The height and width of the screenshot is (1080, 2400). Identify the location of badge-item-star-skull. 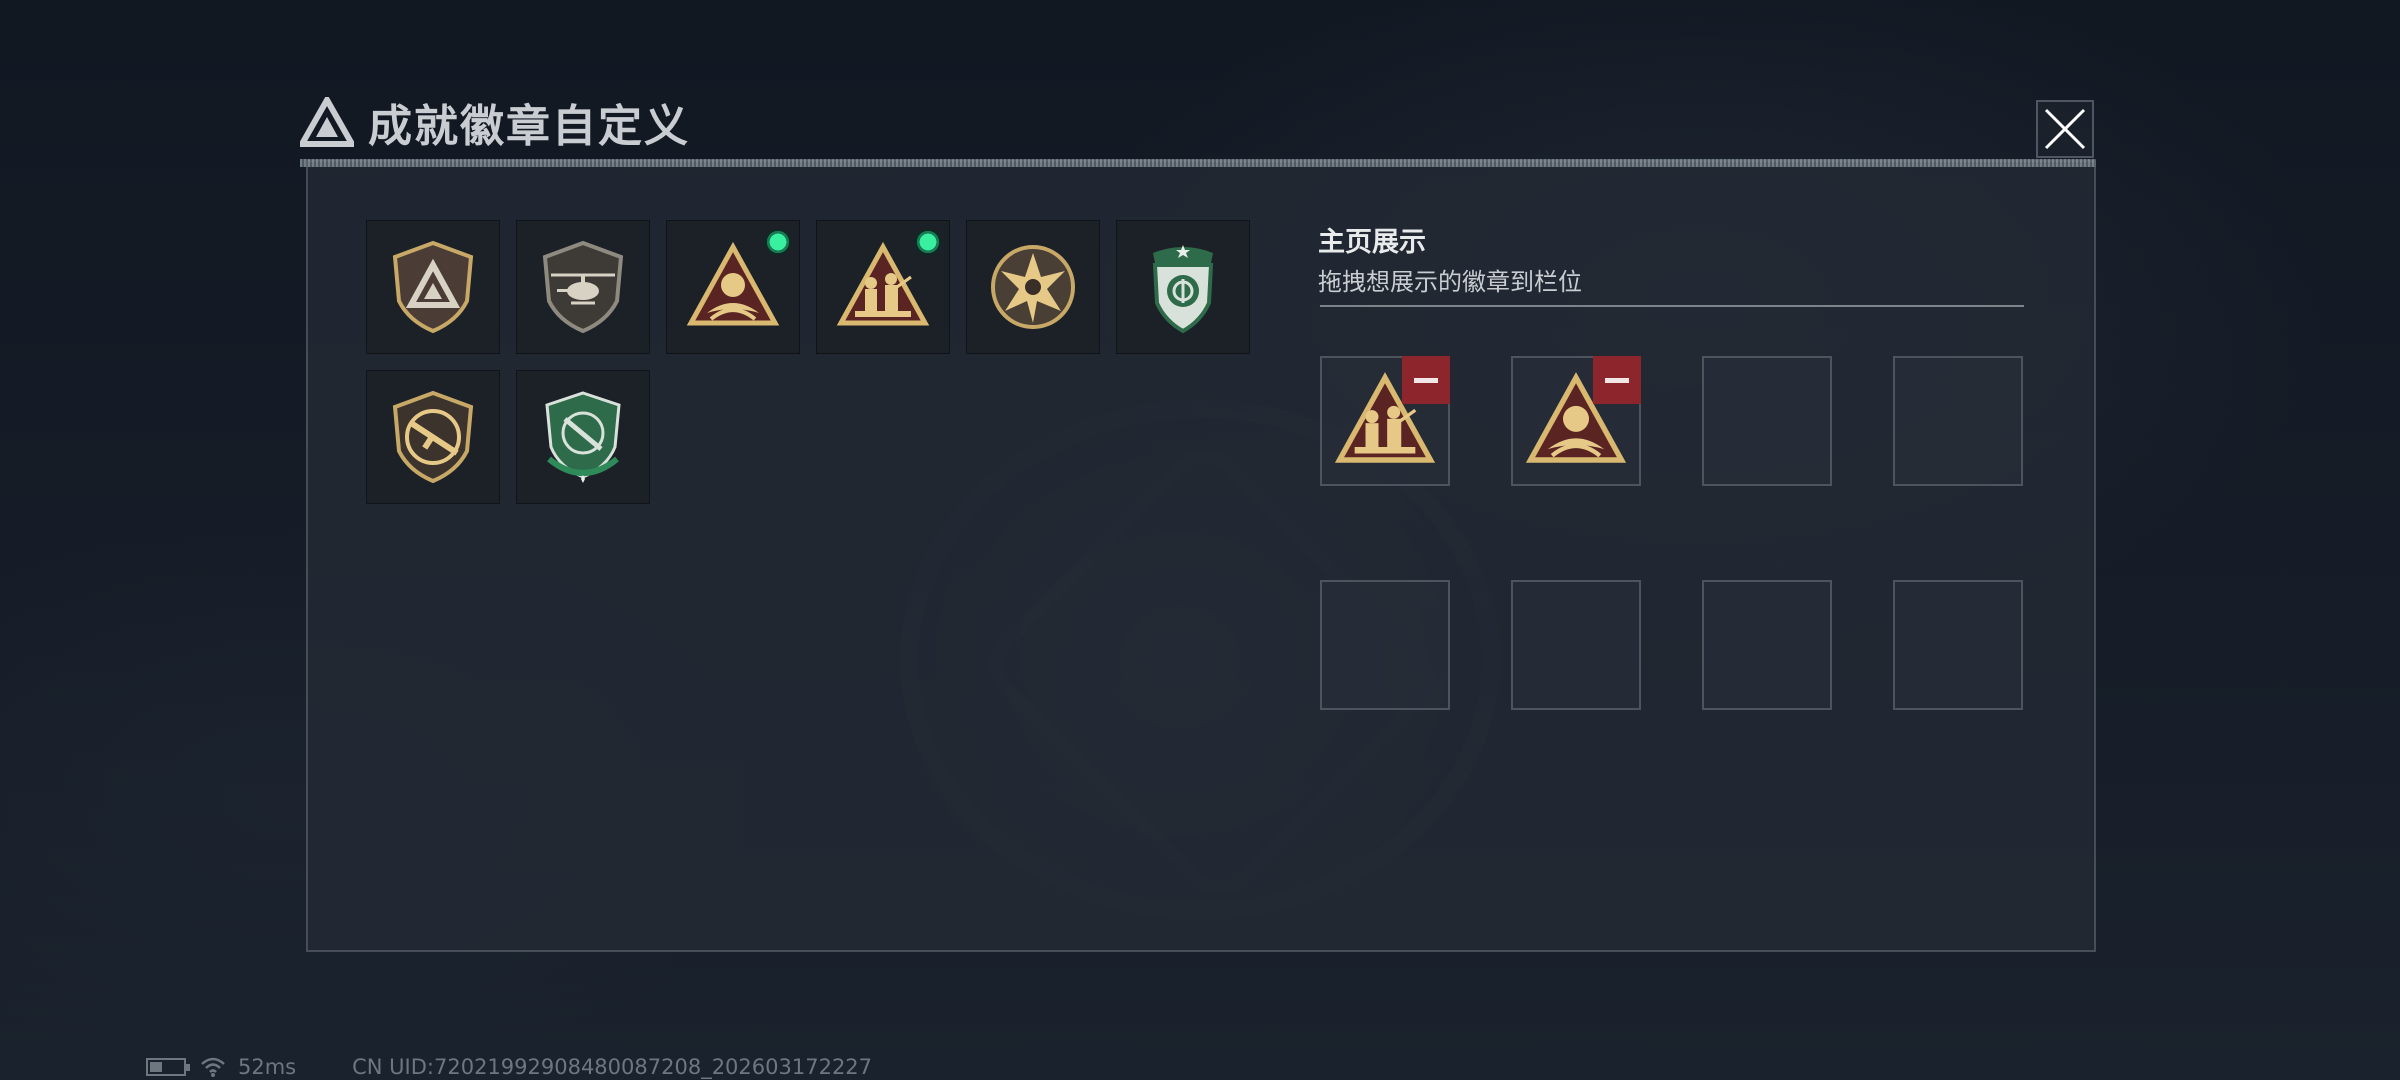
(1033, 287).